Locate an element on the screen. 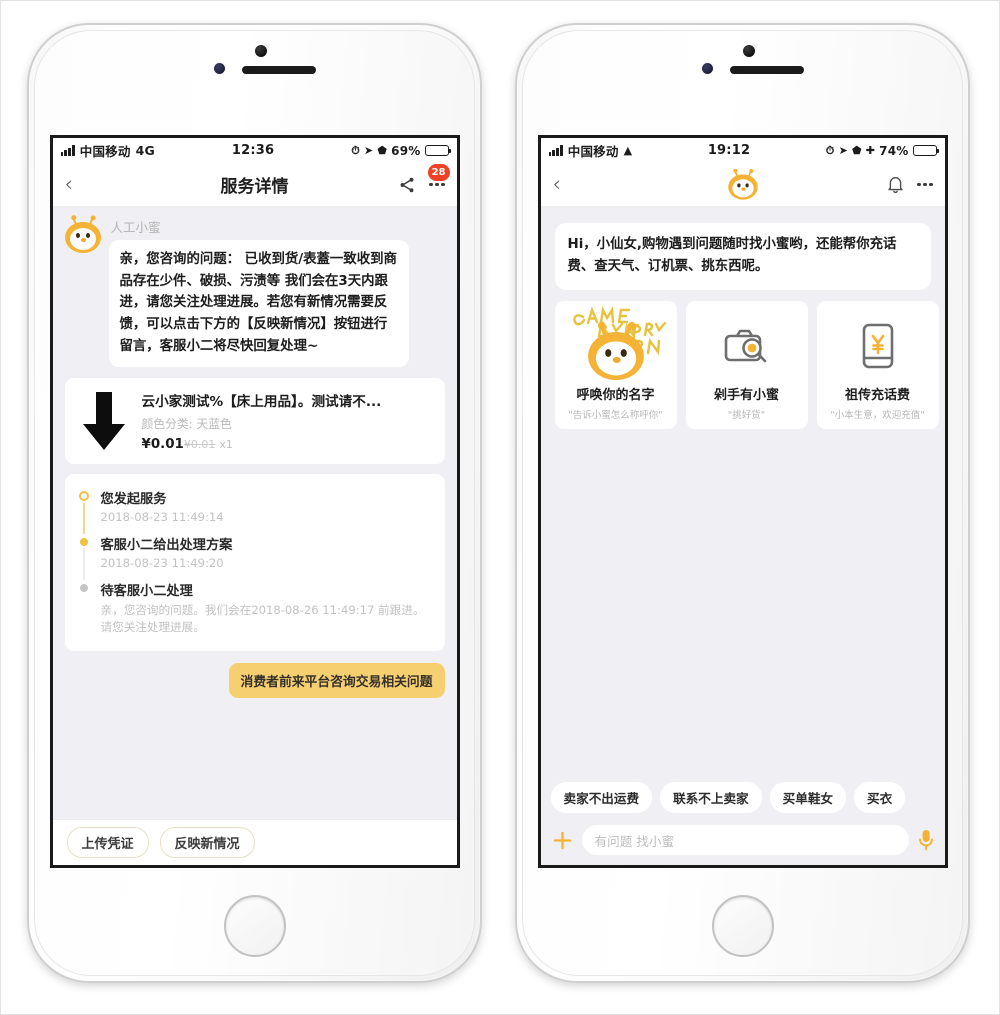 The image size is (1000, 1015). share-icon is located at coordinates (407, 185).